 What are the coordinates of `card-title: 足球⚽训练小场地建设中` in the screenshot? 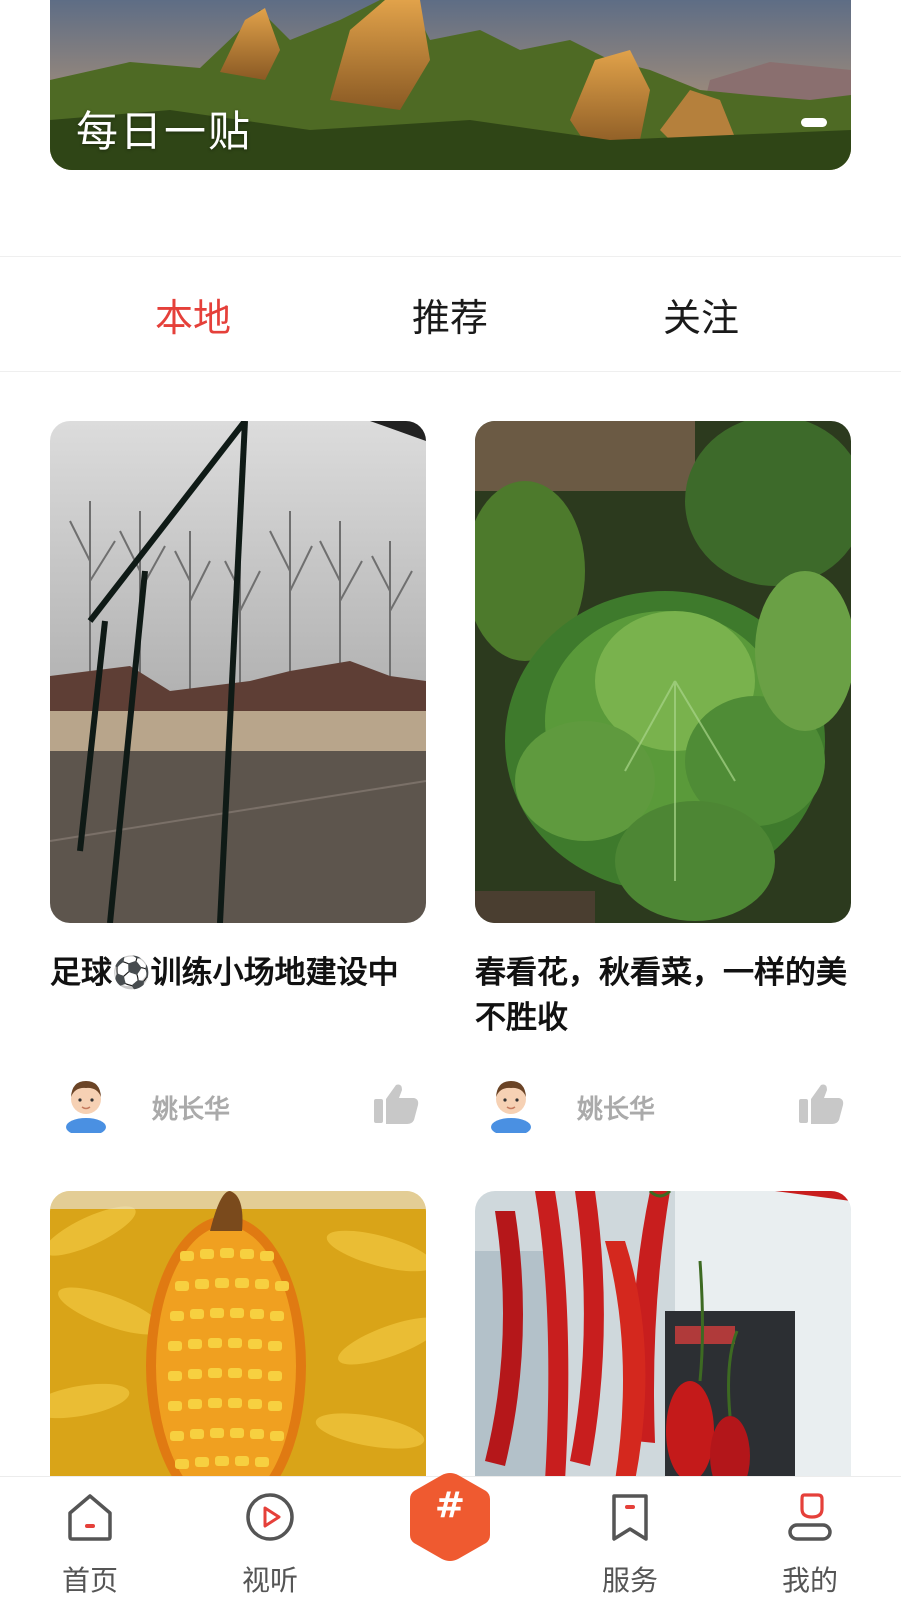 It's located at (238, 996).